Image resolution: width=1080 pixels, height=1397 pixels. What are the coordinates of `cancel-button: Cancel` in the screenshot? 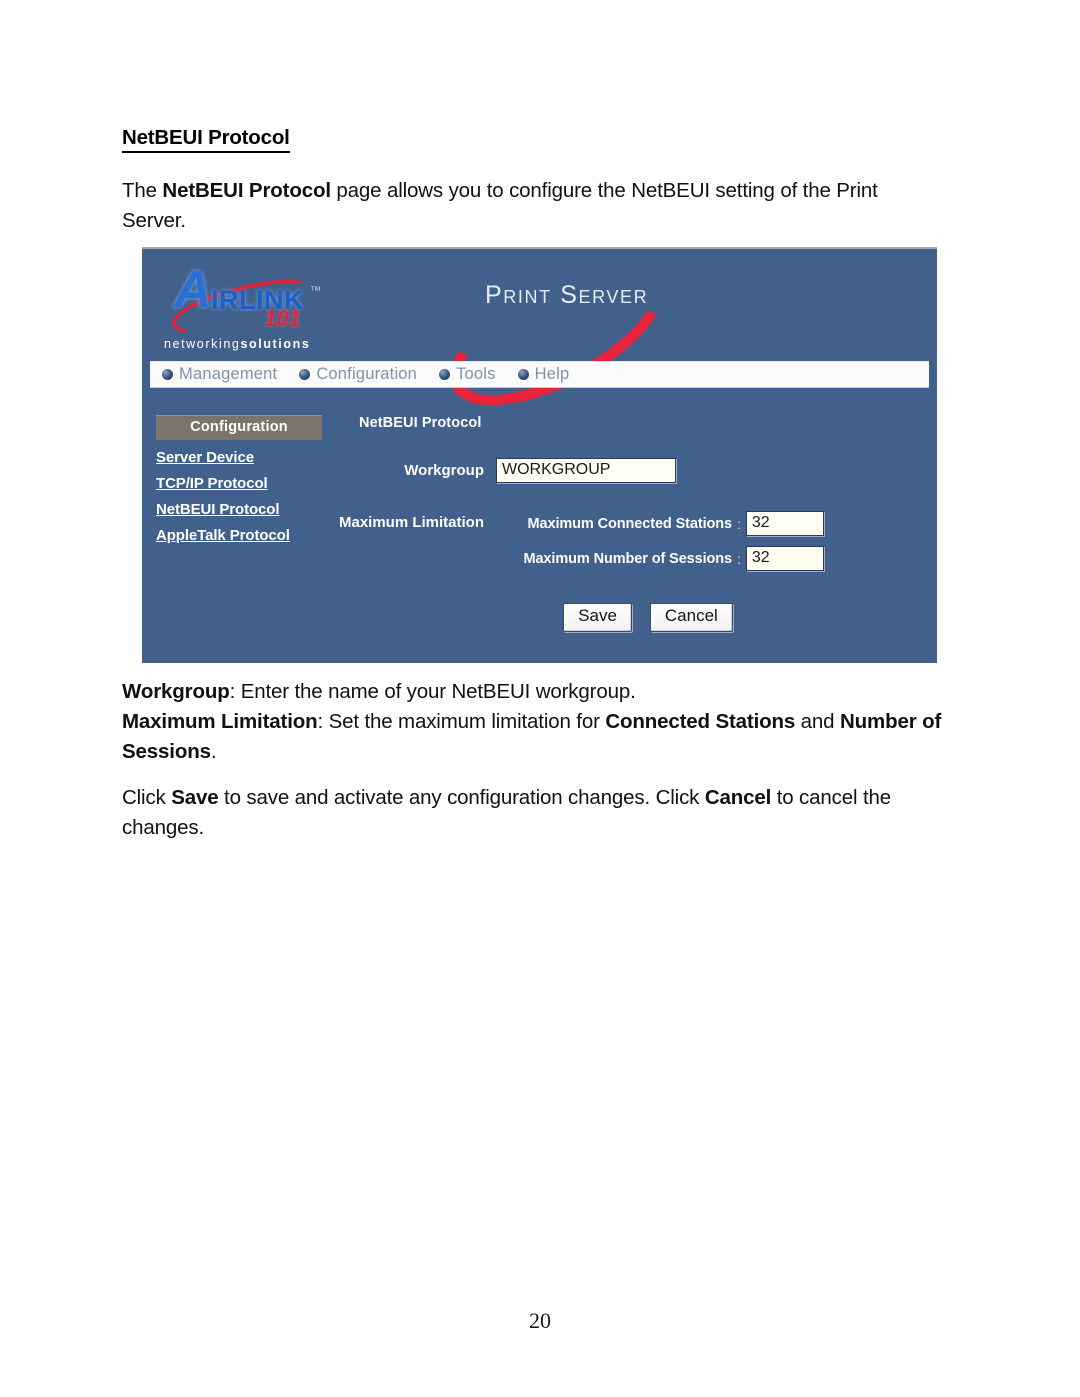 It's located at (691, 617).